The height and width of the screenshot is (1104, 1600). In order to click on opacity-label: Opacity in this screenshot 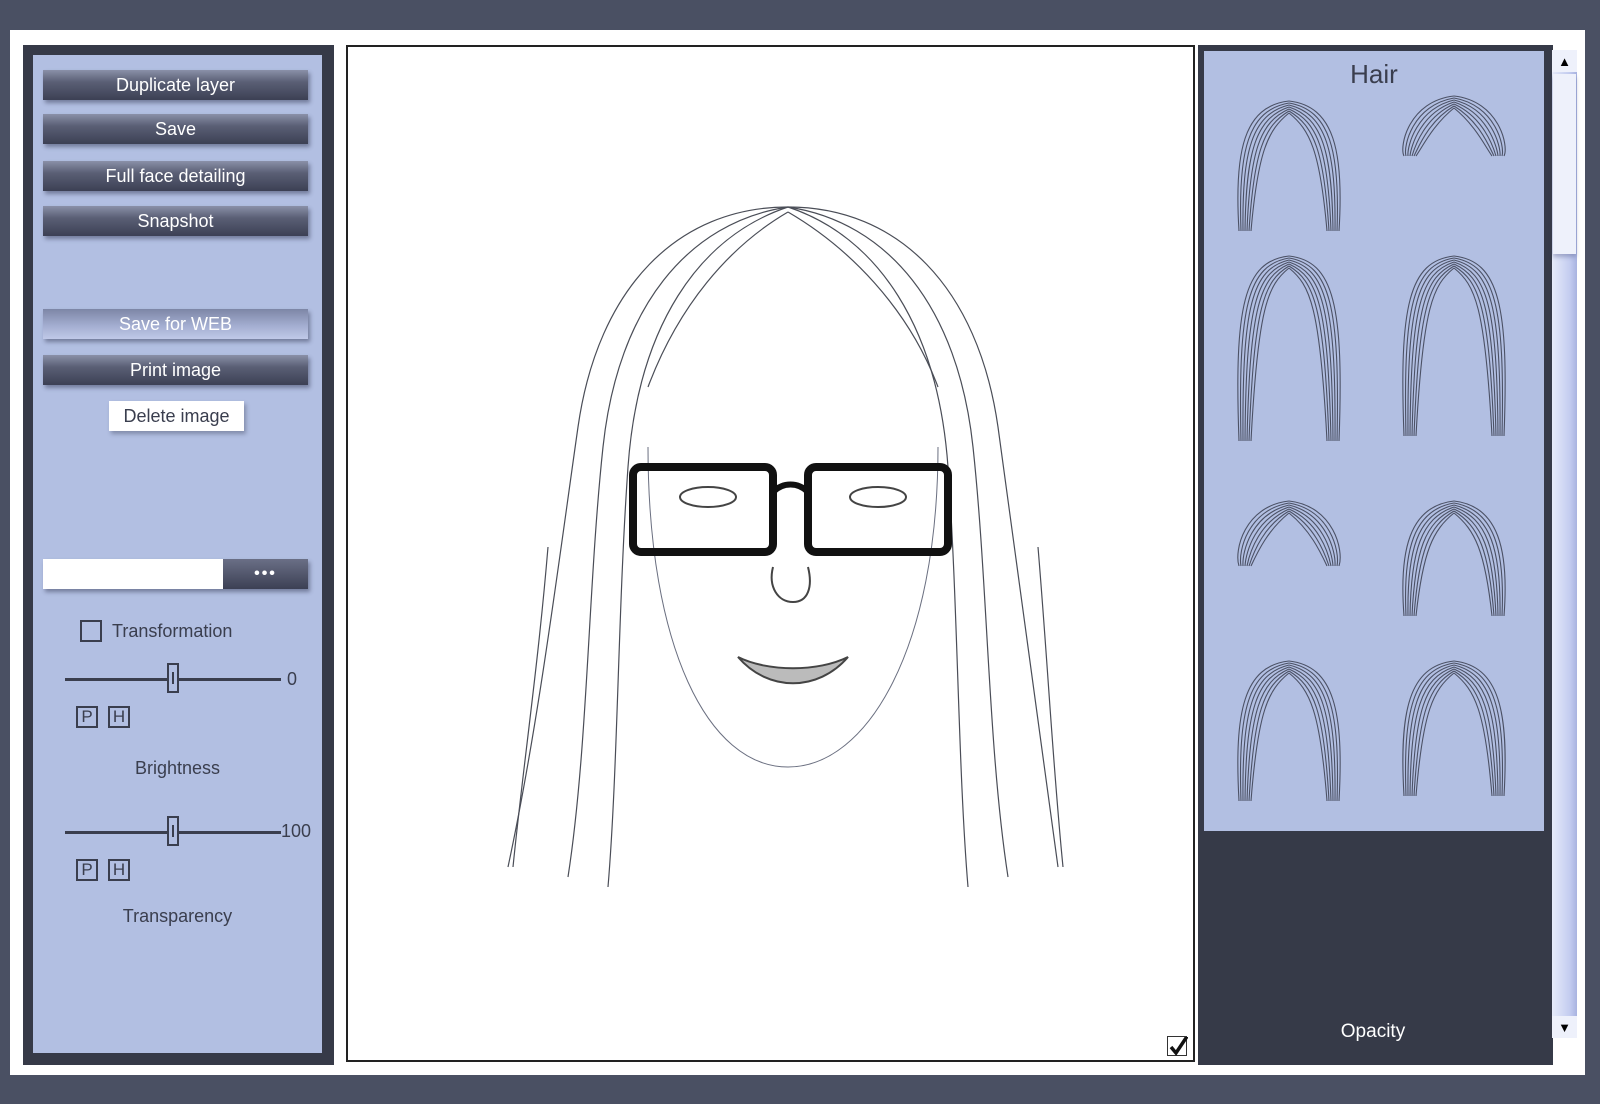, I will do `click(1373, 1031)`.